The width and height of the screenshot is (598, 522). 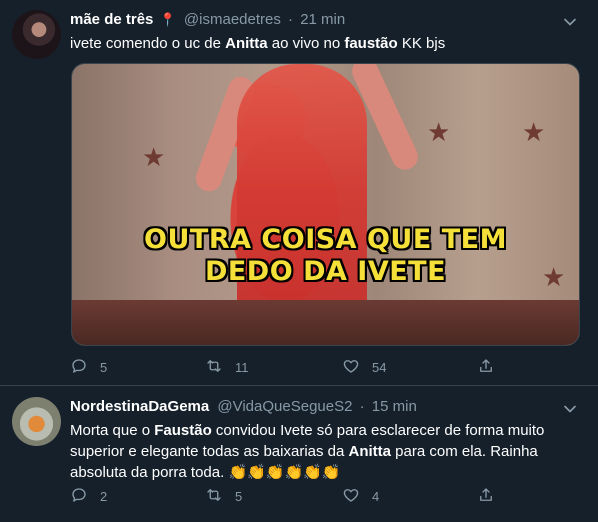 I want to click on timestamp: 21 min, so click(x=322, y=19).